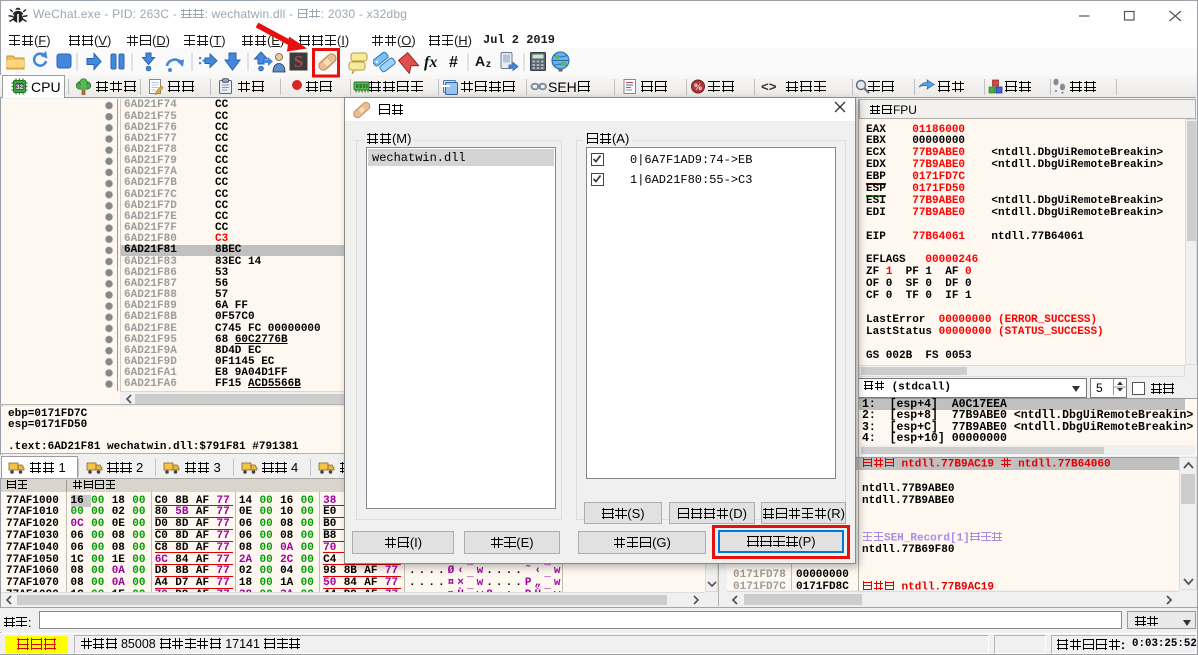  What do you see at coordinates (480, 61) in the screenshot?
I see `svg-text: A` at bounding box center [480, 61].